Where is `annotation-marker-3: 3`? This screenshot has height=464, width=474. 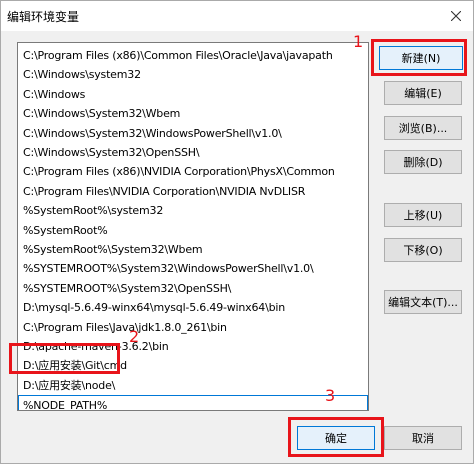
annotation-marker-3: 3 is located at coordinates (330, 395).